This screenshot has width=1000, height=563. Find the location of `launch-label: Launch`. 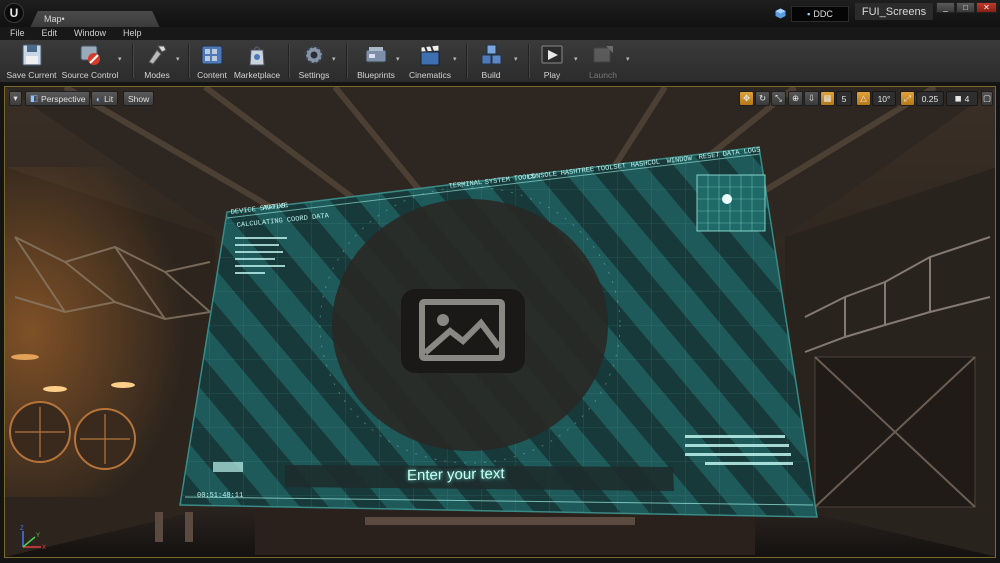

launch-label: Launch is located at coordinates (603, 75).